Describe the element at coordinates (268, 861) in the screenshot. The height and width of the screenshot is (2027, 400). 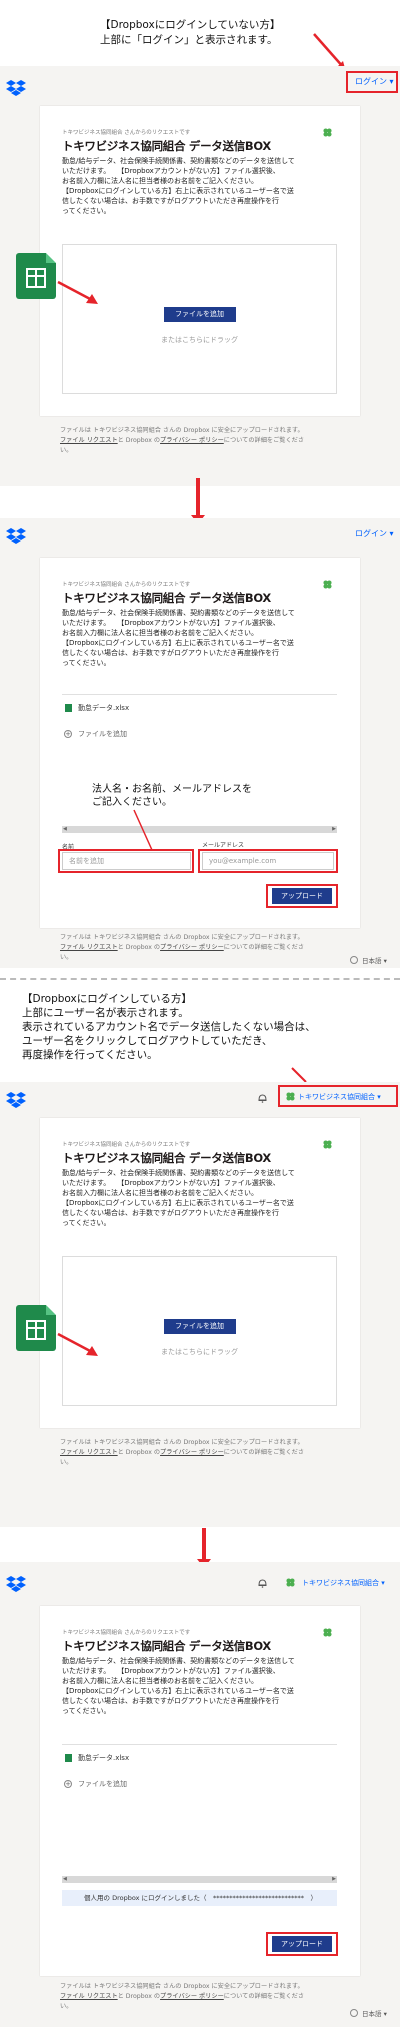
I see `email-field: you@example.com` at that location.